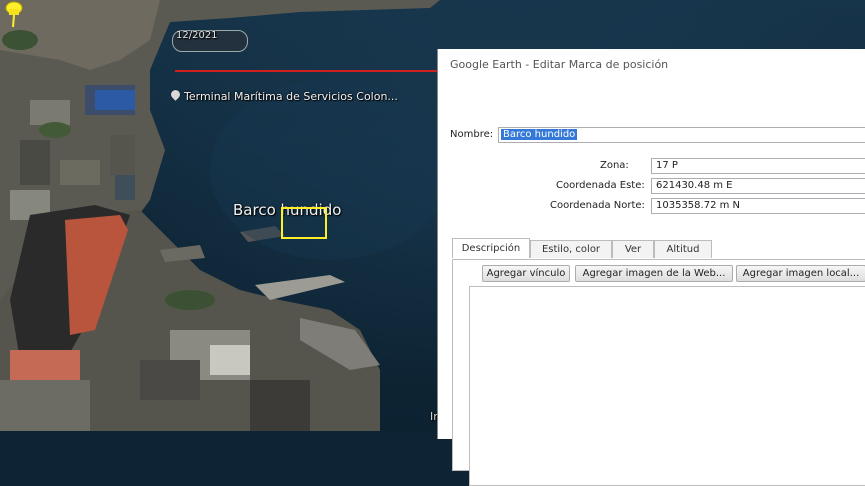 This screenshot has width=865, height=486. I want to click on tab-label: Altitud, so click(683, 249).